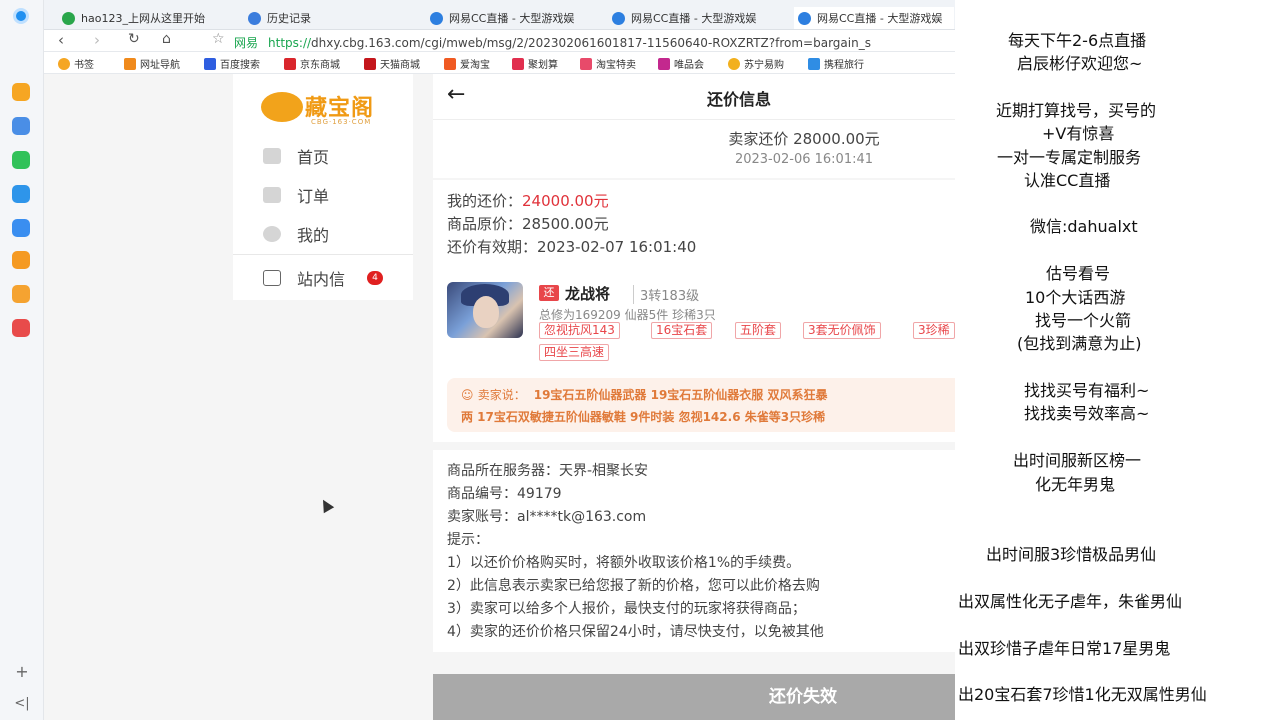 The width and height of the screenshot is (1280, 720). I want to click on tip-line: 4）卖家的还价价格只保留24小时，请尽快支付，以免被其他, so click(635, 632).